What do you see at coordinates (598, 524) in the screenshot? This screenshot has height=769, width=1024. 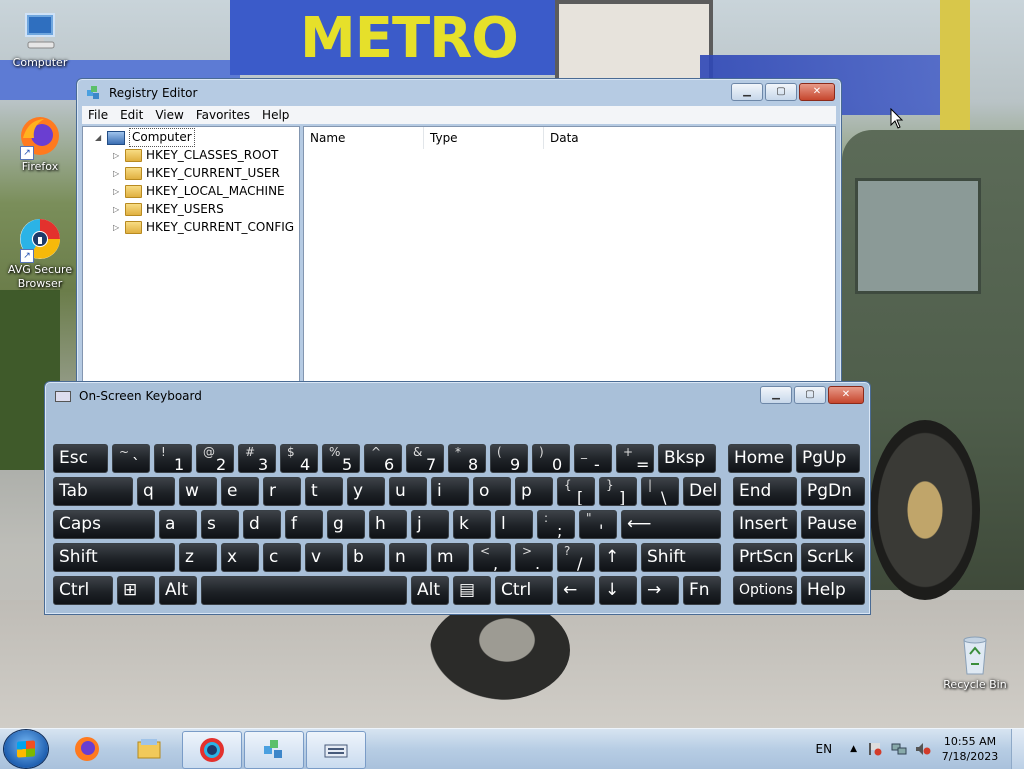 I see `key-symbol-2-11: " '` at bounding box center [598, 524].